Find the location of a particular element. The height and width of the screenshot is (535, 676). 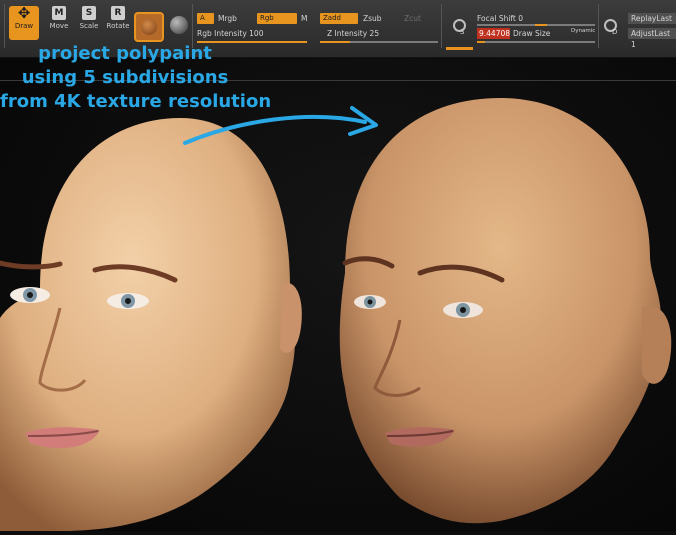

dynamic-toggle: Dynamic is located at coordinates (583, 31).